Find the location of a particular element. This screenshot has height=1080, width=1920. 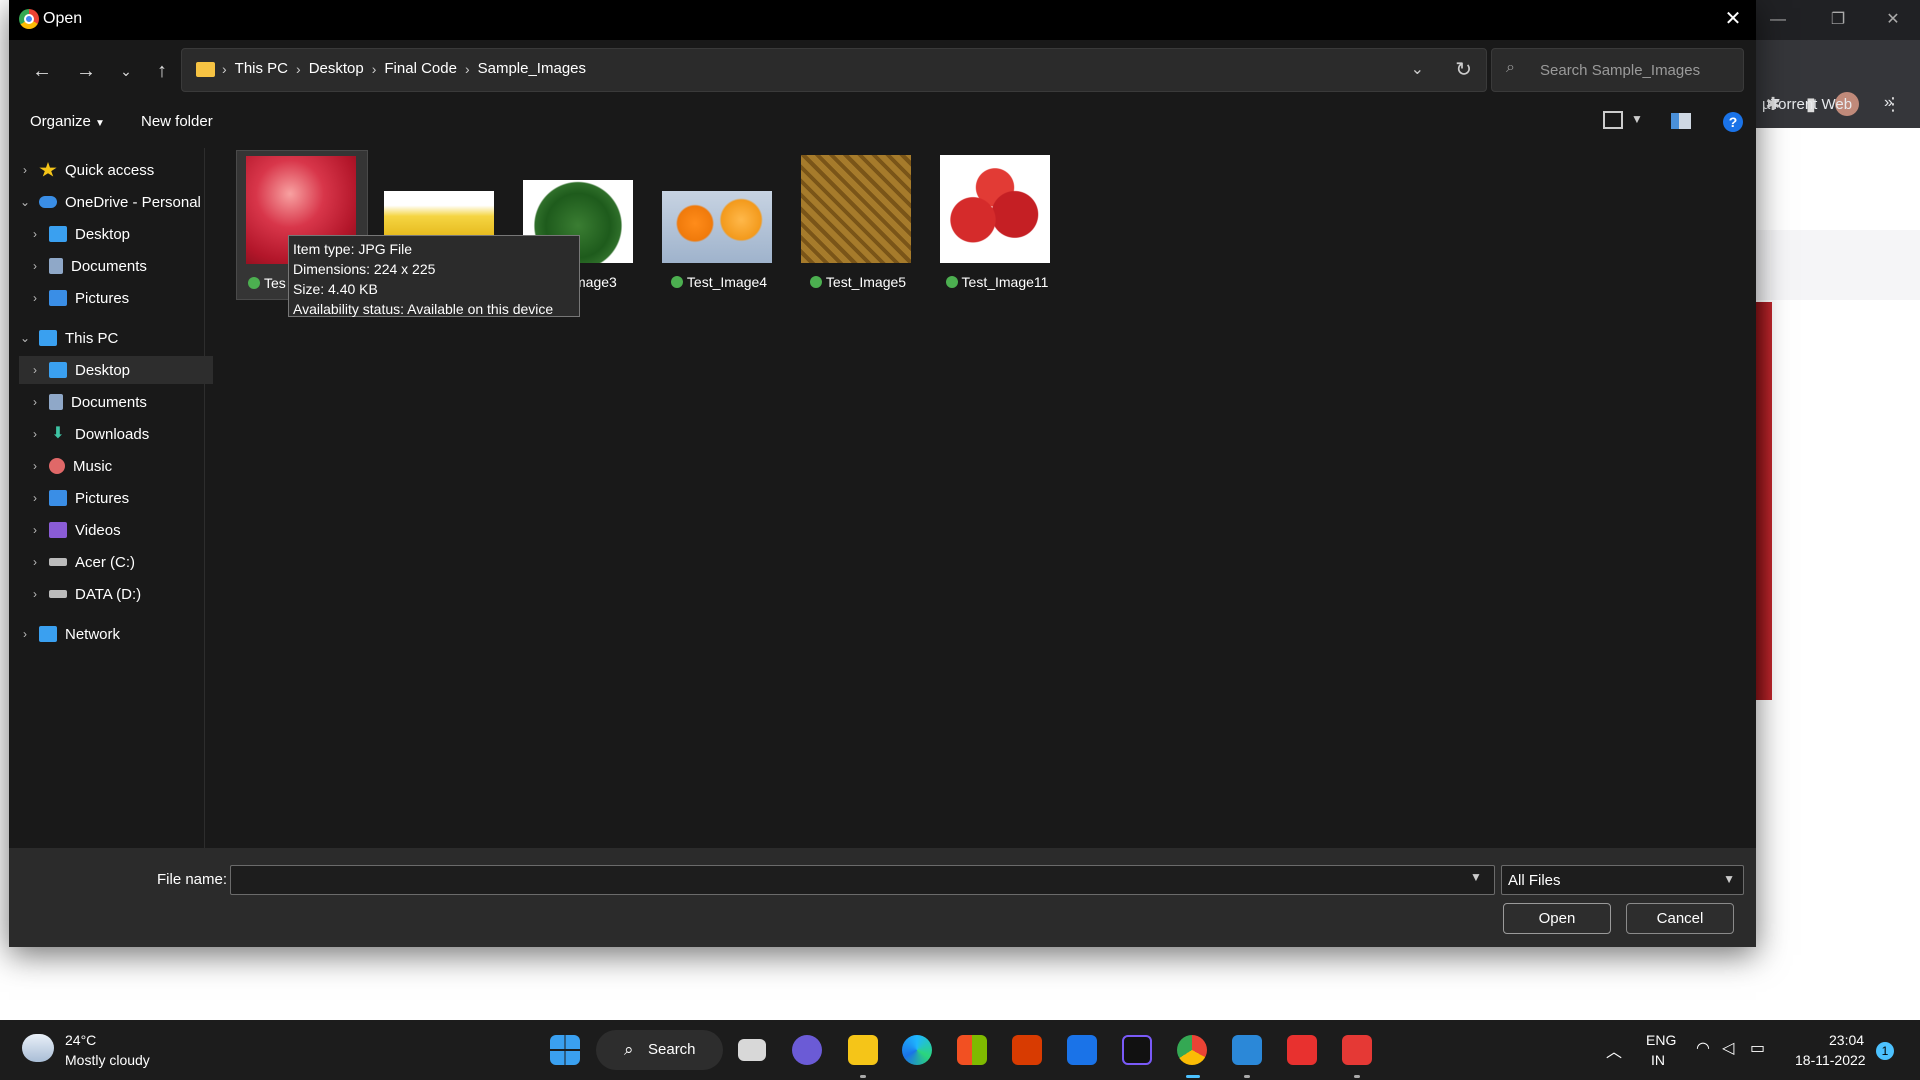

nav-item-music: › Music is located at coordinates (126, 466).